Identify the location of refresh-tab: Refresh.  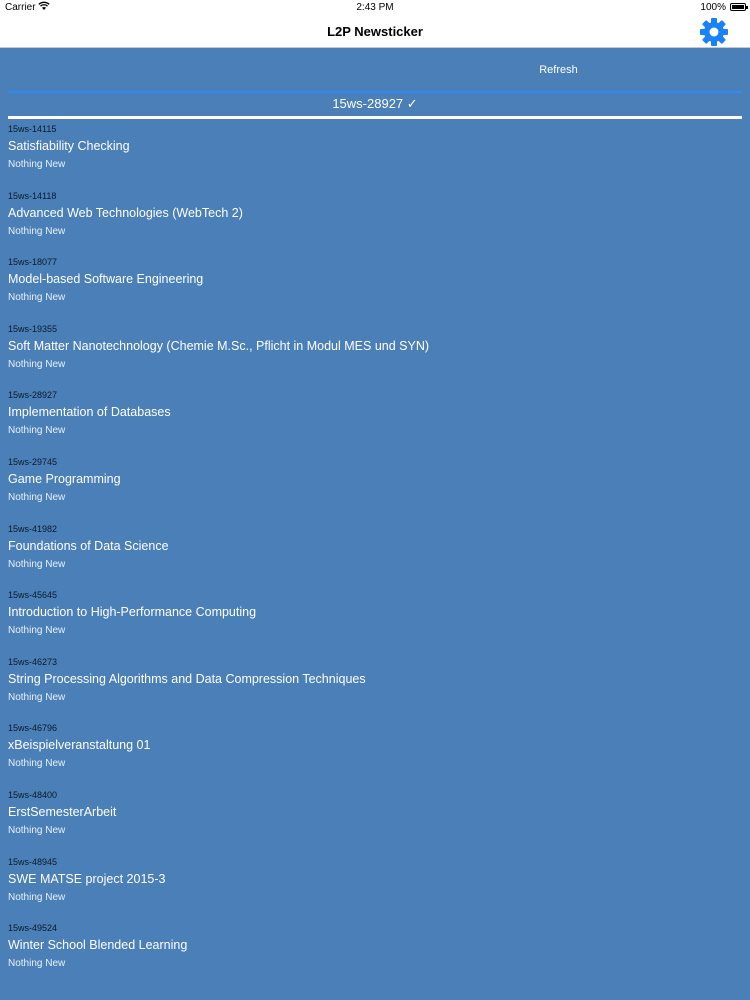
(558, 70).